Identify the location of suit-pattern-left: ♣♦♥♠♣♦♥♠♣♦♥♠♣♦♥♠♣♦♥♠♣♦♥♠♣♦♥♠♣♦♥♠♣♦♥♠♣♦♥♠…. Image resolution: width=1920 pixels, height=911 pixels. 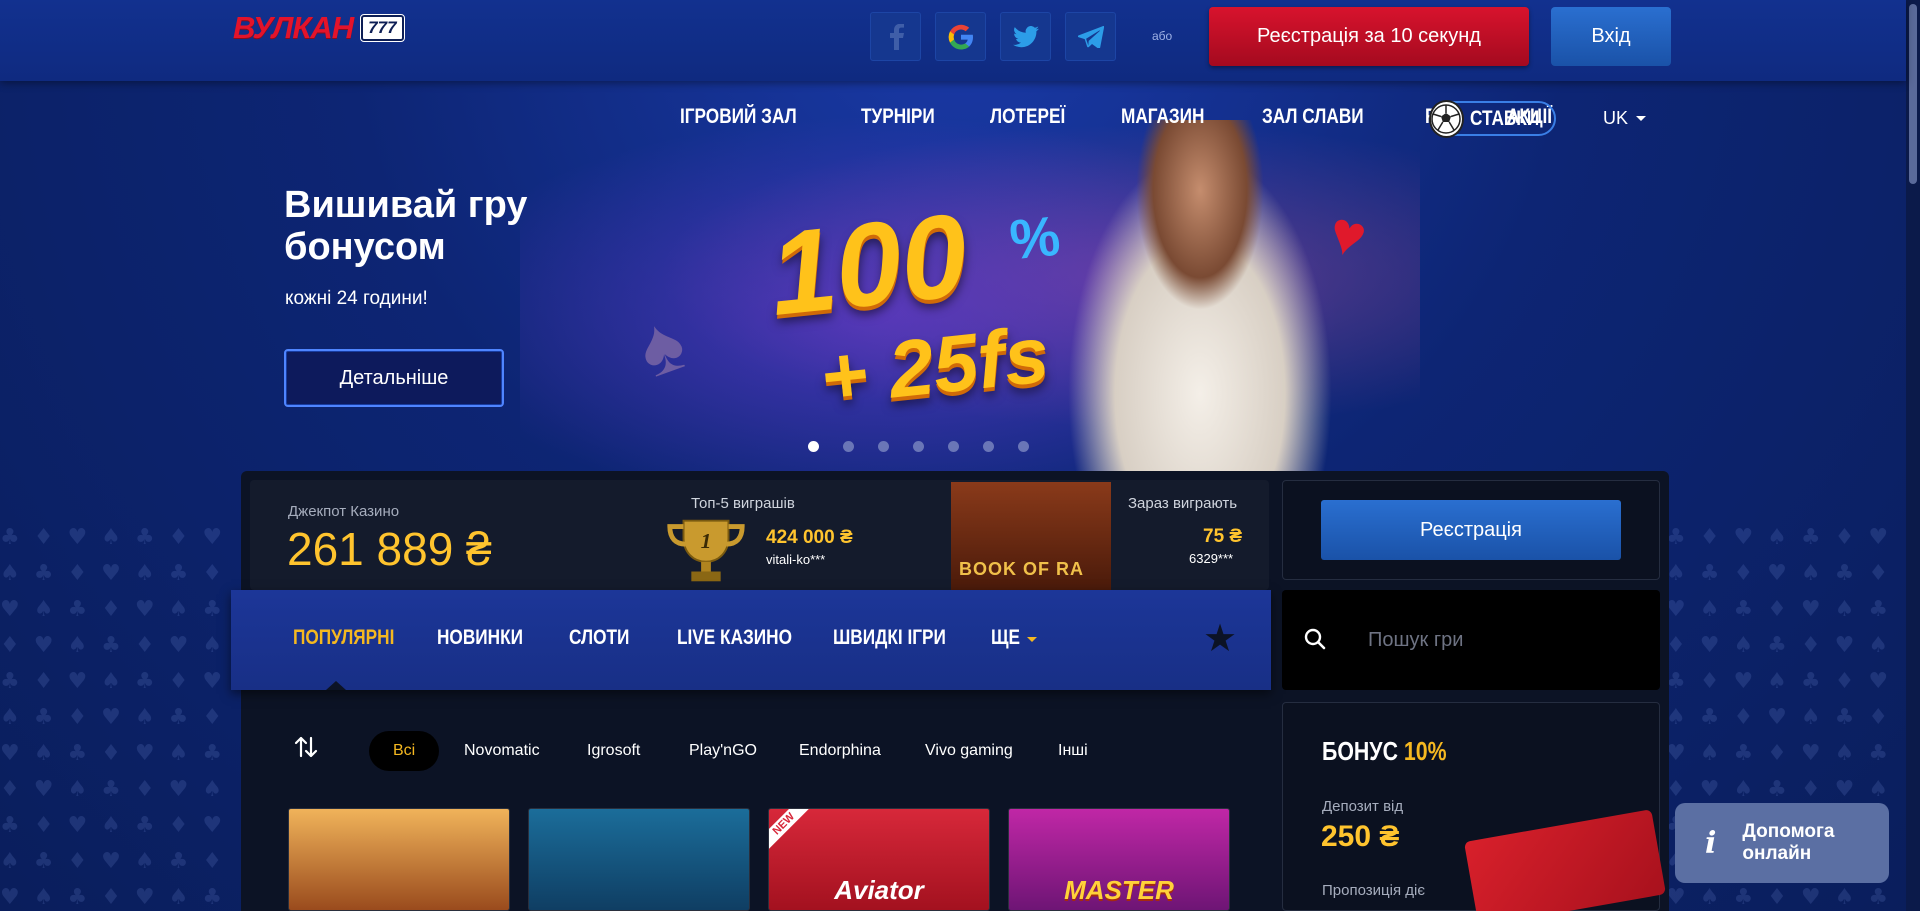
(118, 717).